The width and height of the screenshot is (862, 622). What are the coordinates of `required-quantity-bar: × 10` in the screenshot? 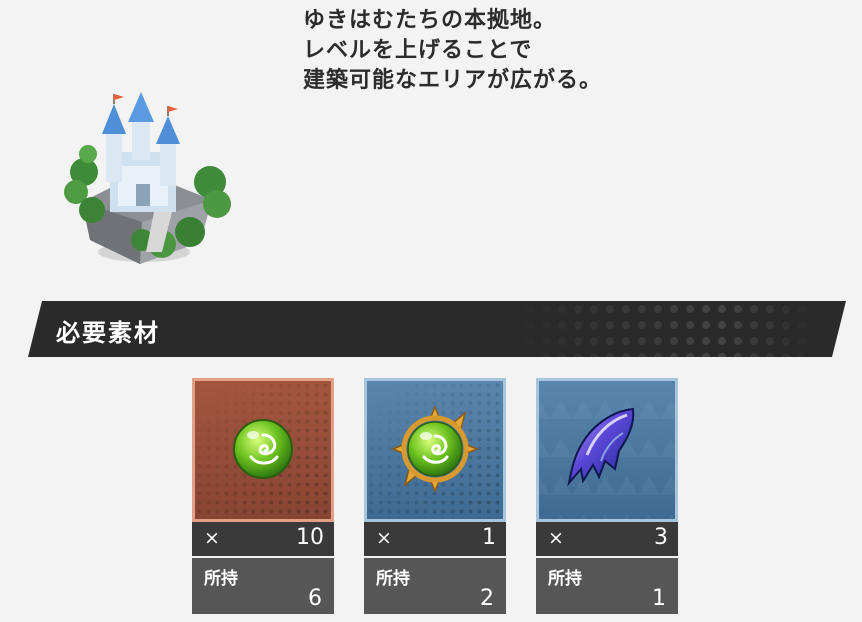 It's located at (263, 539).